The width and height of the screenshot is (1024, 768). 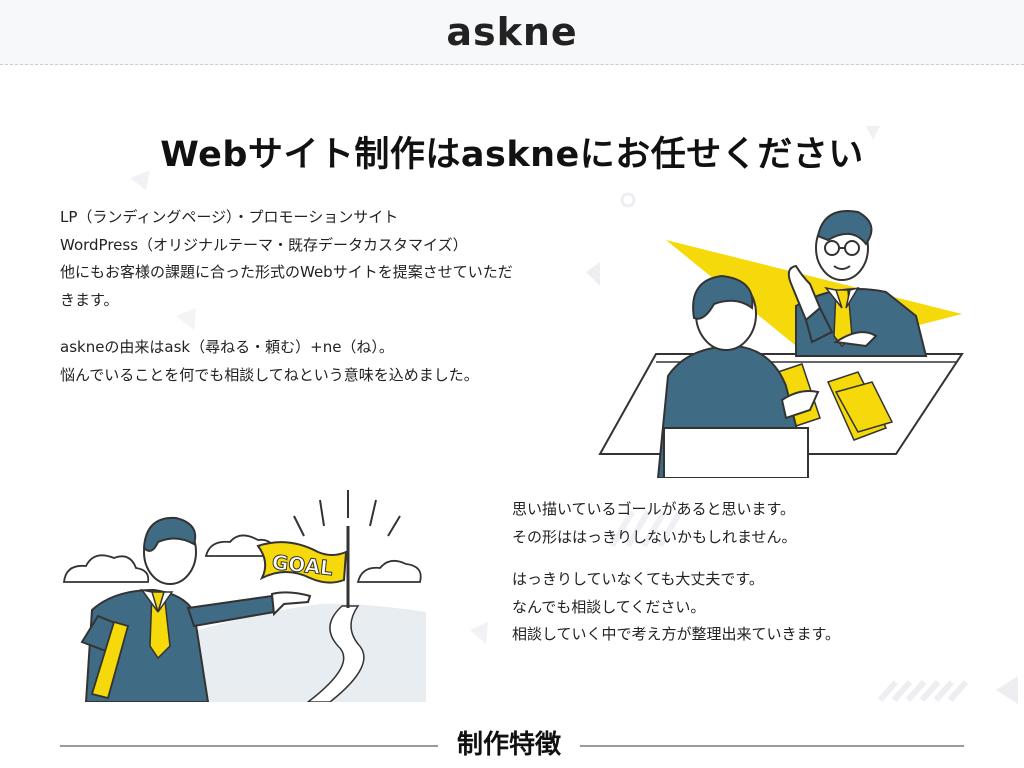 I want to click on site-header: askne, so click(x=512, y=32).